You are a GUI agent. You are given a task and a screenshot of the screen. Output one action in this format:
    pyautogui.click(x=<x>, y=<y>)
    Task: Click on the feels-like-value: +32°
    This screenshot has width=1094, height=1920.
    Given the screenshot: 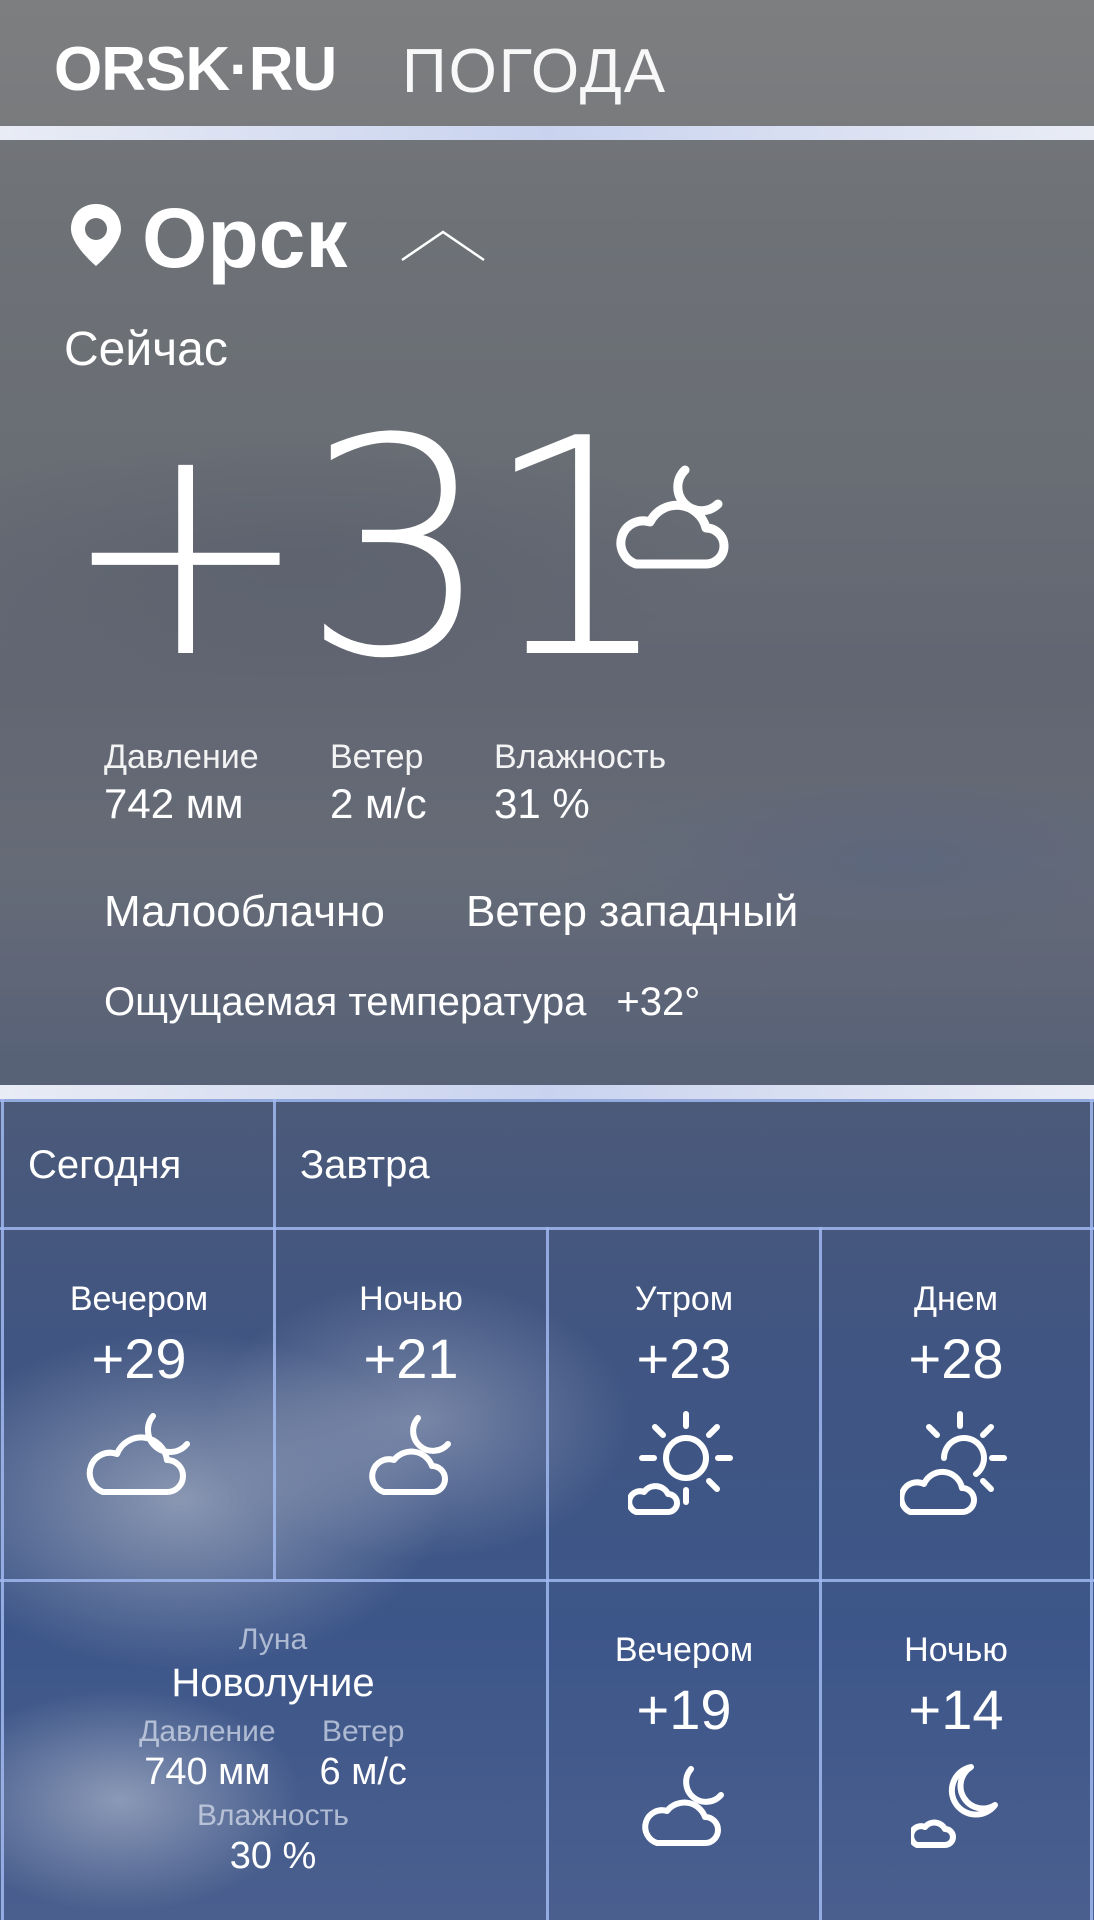 What is the action you would take?
    pyautogui.click(x=658, y=1002)
    